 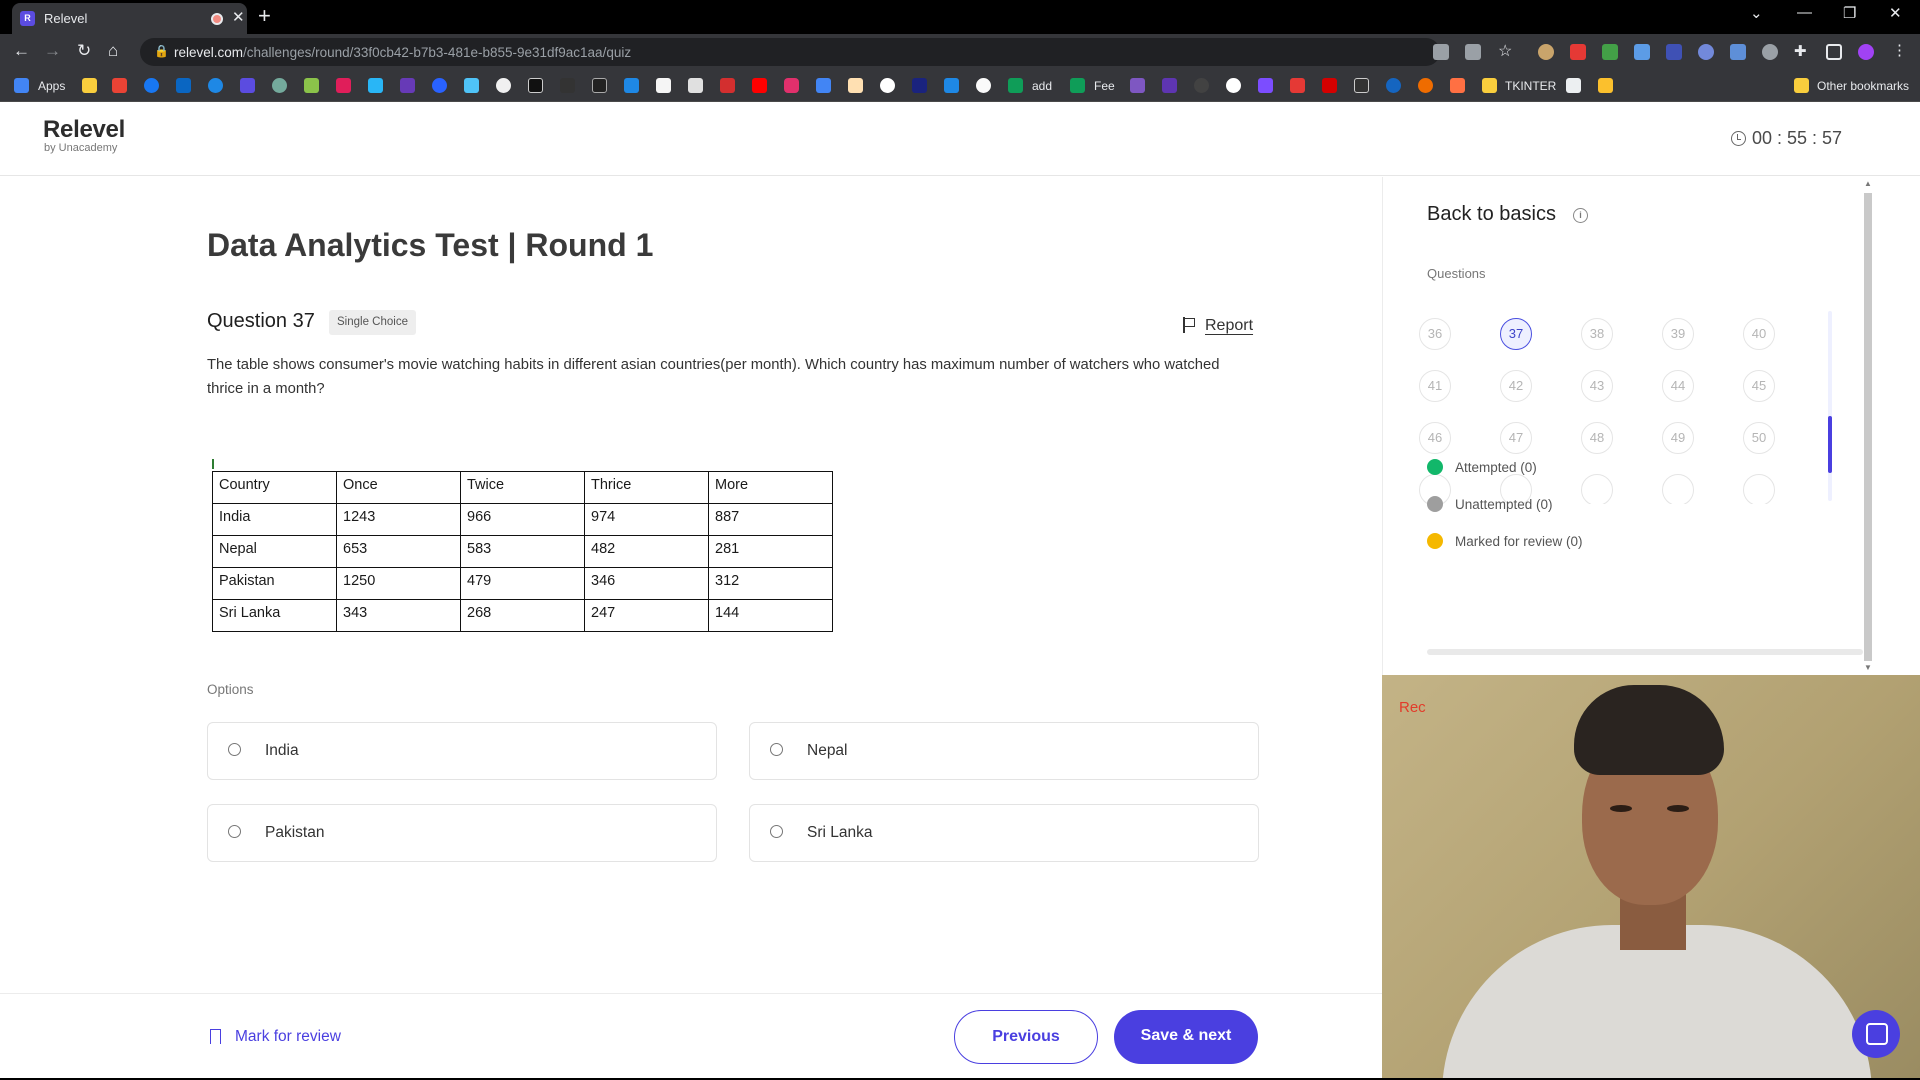 What do you see at coordinates (462, 833) in the screenshot?
I see `option-pakistan: Pakistan` at bounding box center [462, 833].